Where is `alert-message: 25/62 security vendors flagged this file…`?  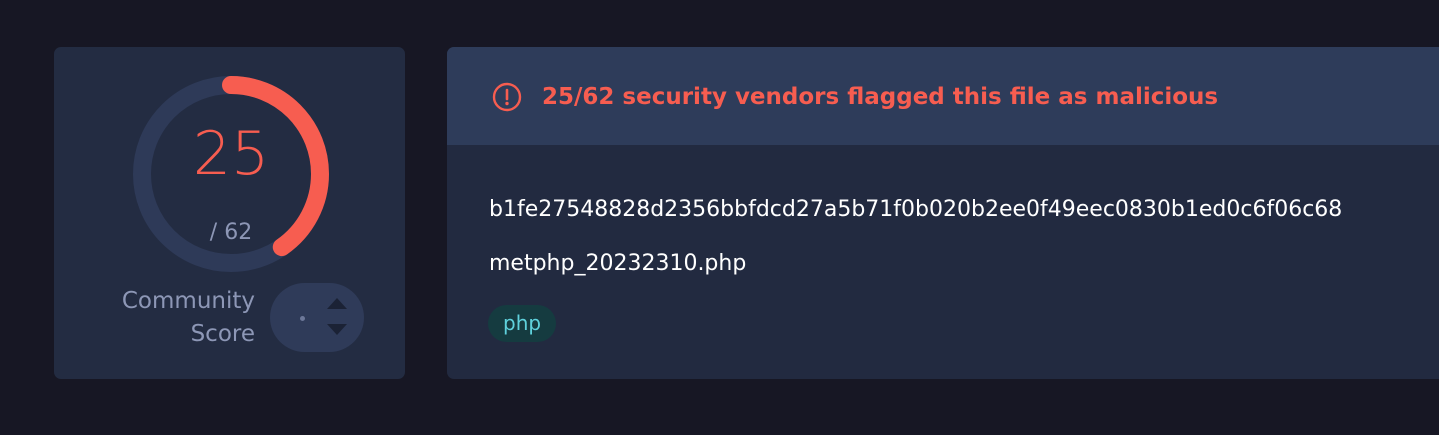
alert-message: 25/62 security vendors flagged this file… is located at coordinates (880, 97).